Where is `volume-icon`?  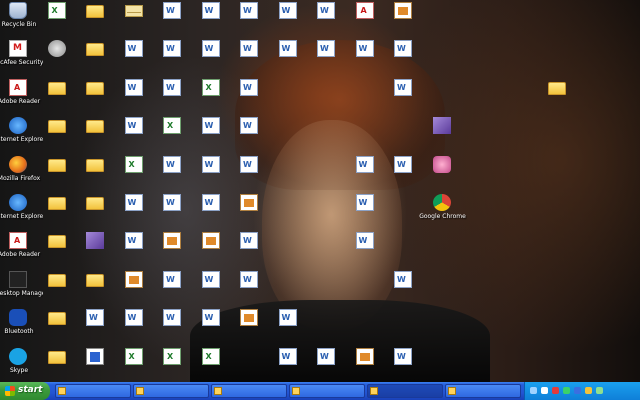
volume-icon is located at coordinates (544, 390).